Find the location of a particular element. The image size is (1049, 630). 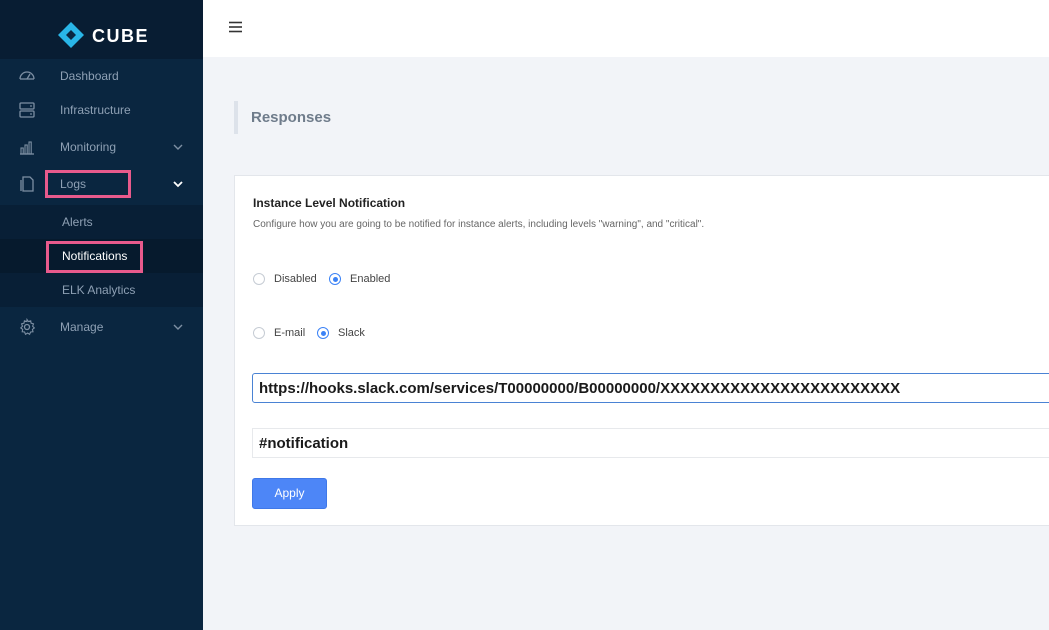

slack-channel-field is located at coordinates (650, 443).